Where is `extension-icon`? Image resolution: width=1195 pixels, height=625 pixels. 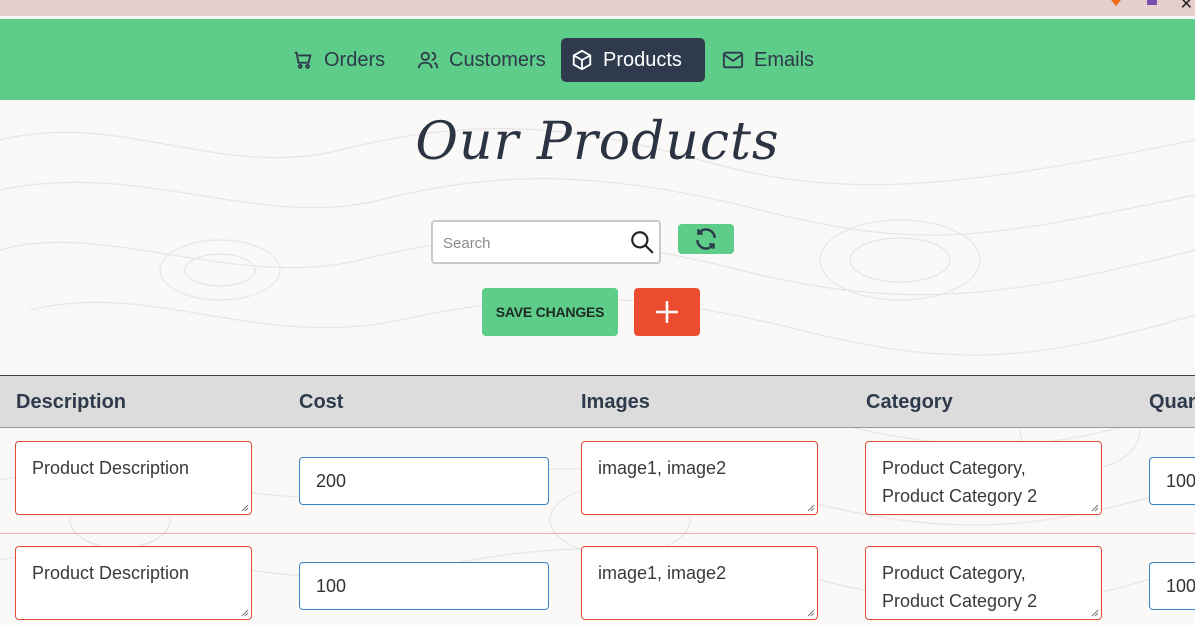 extension-icon is located at coordinates (1116, 3).